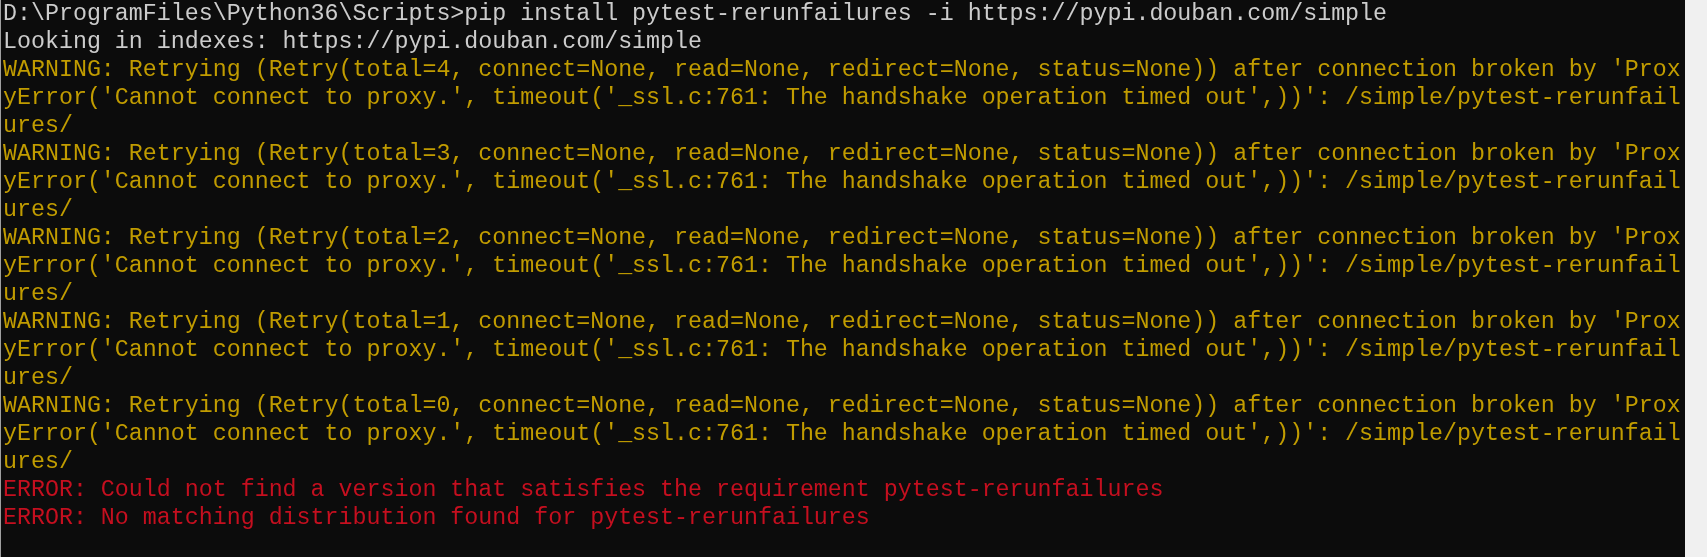  I want to click on warning-line: WARNING: Retrying (Retry(total=0, connect=None, read=None, redirect=None, status=None)) after connection broken by 'Prox, so click(842, 406).